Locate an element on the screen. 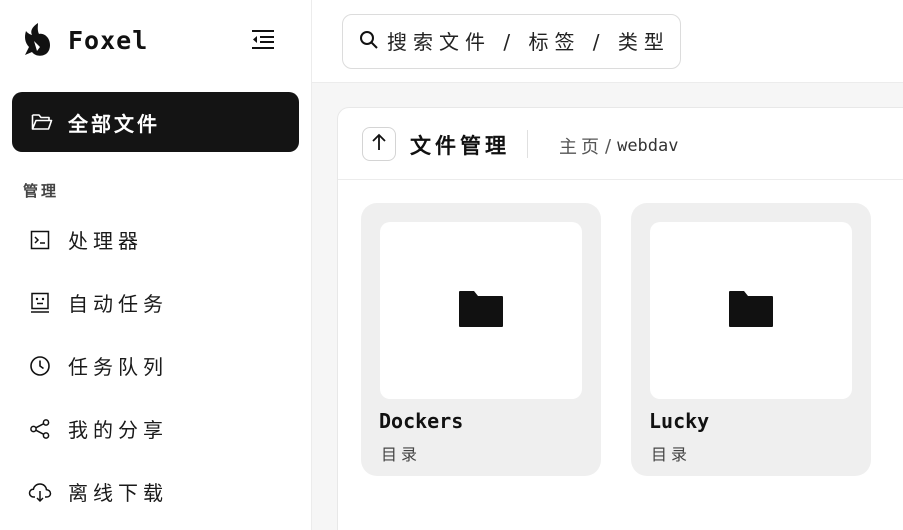 The image size is (903, 530). file-card-lucky: Lucky 目录 is located at coordinates (751, 339).